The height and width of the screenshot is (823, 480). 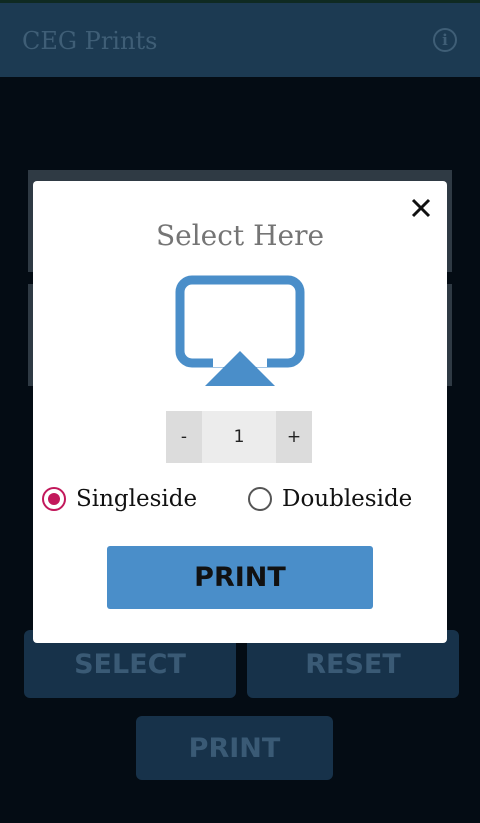 What do you see at coordinates (234, 748) in the screenshot?
I see `background-print-button: PRINT` at bounding box center [234, 748].